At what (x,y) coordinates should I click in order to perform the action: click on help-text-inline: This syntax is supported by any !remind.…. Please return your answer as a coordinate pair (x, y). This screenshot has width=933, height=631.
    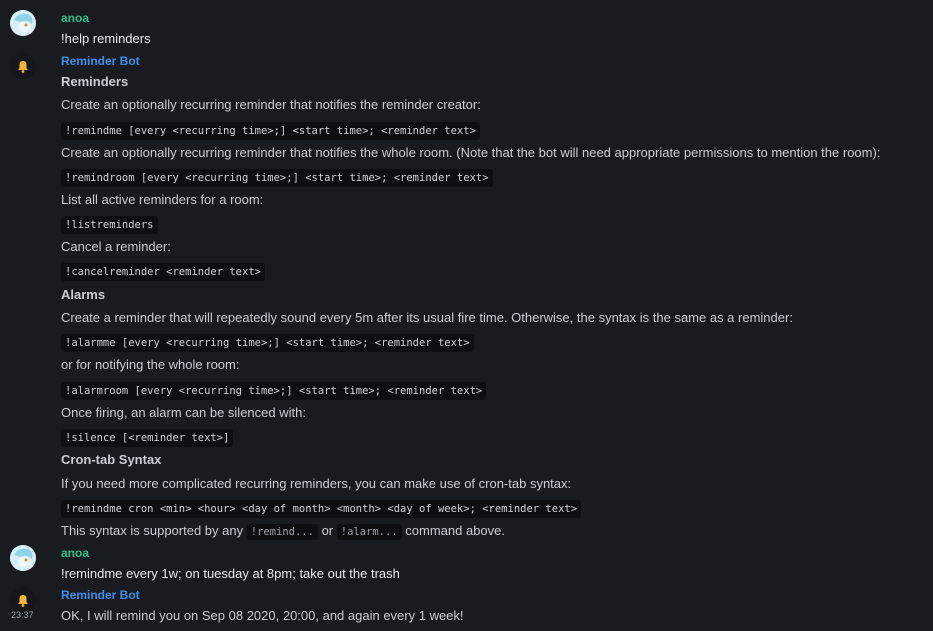
    Looking at the image, I should click on (283, 531).